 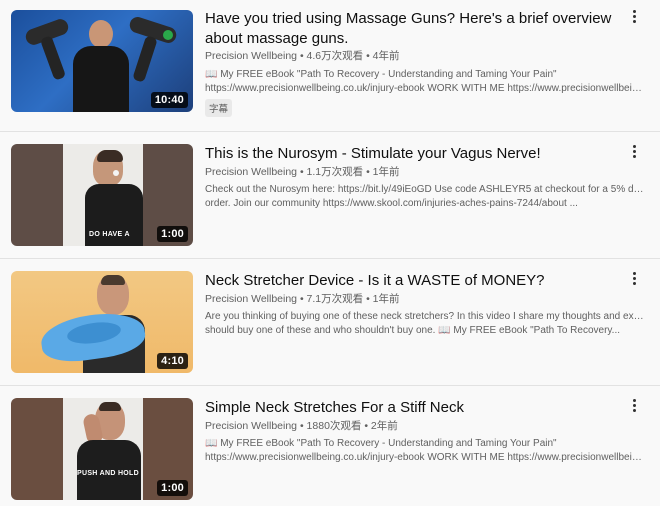 What do you see at coordinates (302, 56) in the screenshot?
I see `video-meta: Precision Wellbeing • 4.6万次观看 • 4年前` at bounding box center [302, 56].